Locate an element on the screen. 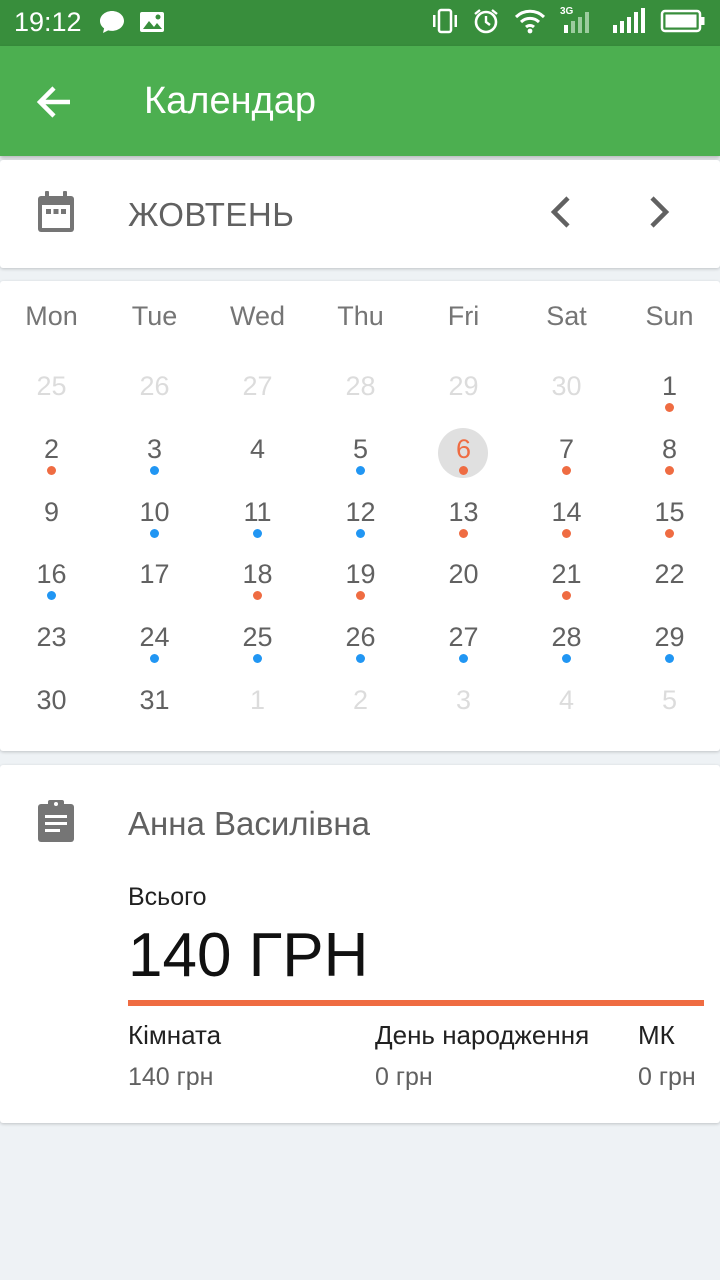  day-number: 3 is located at coordinates (154, 448).